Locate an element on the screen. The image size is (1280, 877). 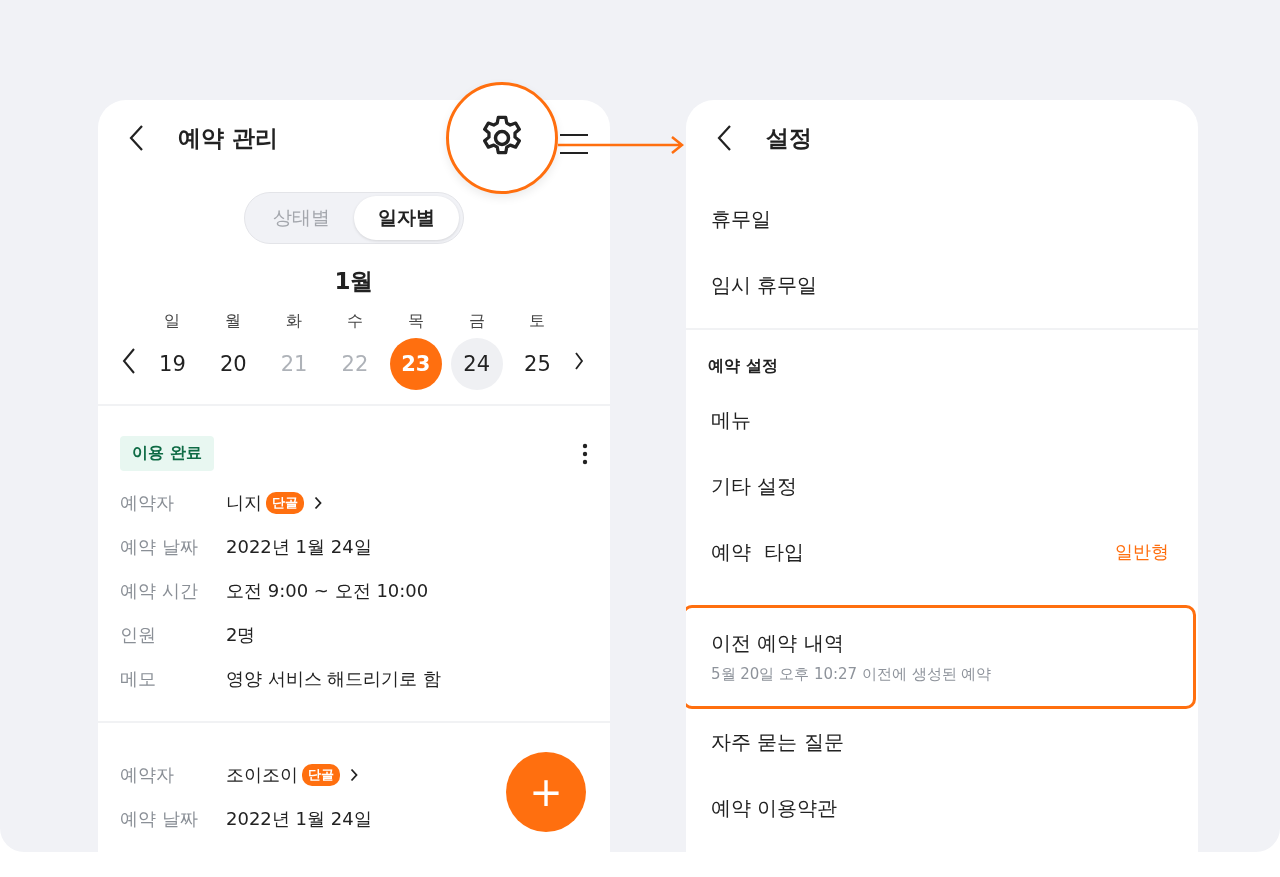
menu-icon is located at coordinates (574, 144).